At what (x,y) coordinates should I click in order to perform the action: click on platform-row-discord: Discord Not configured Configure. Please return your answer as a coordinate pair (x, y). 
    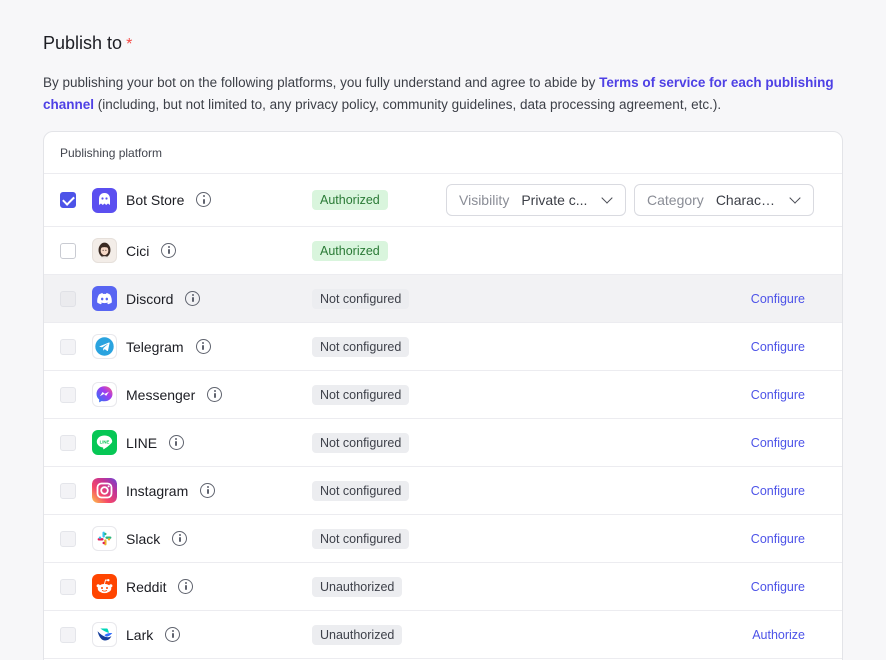
    Looking at the image, I should click on (443, 299).